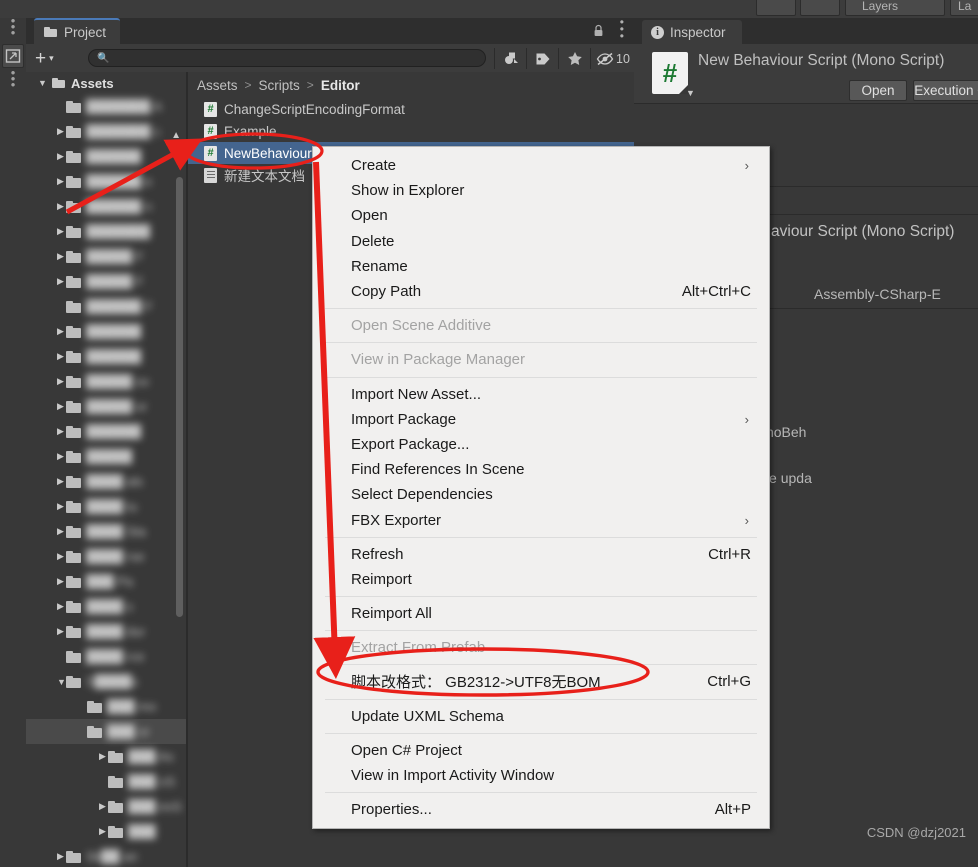  Describe the element at coordinates (106, 855) in the screenshot. I see `tree-item: ▶ Sk██ an` at that location.